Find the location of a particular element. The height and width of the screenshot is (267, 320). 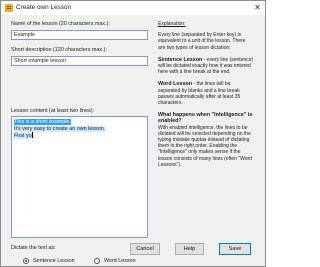

sentence-lesson-help-title: Sentence Lesson is located at coordinates (180, 59).